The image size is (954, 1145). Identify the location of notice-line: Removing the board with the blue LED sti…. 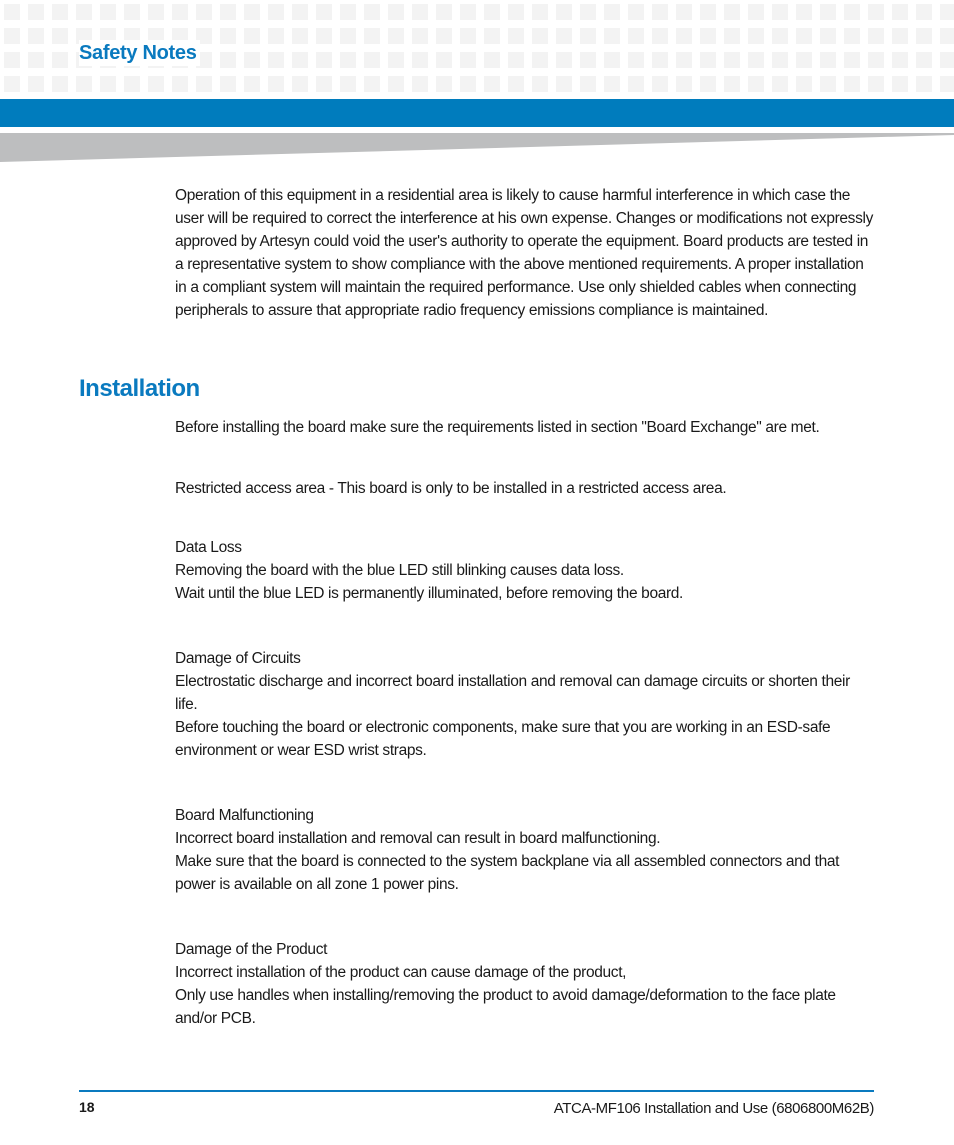
(399, 570).